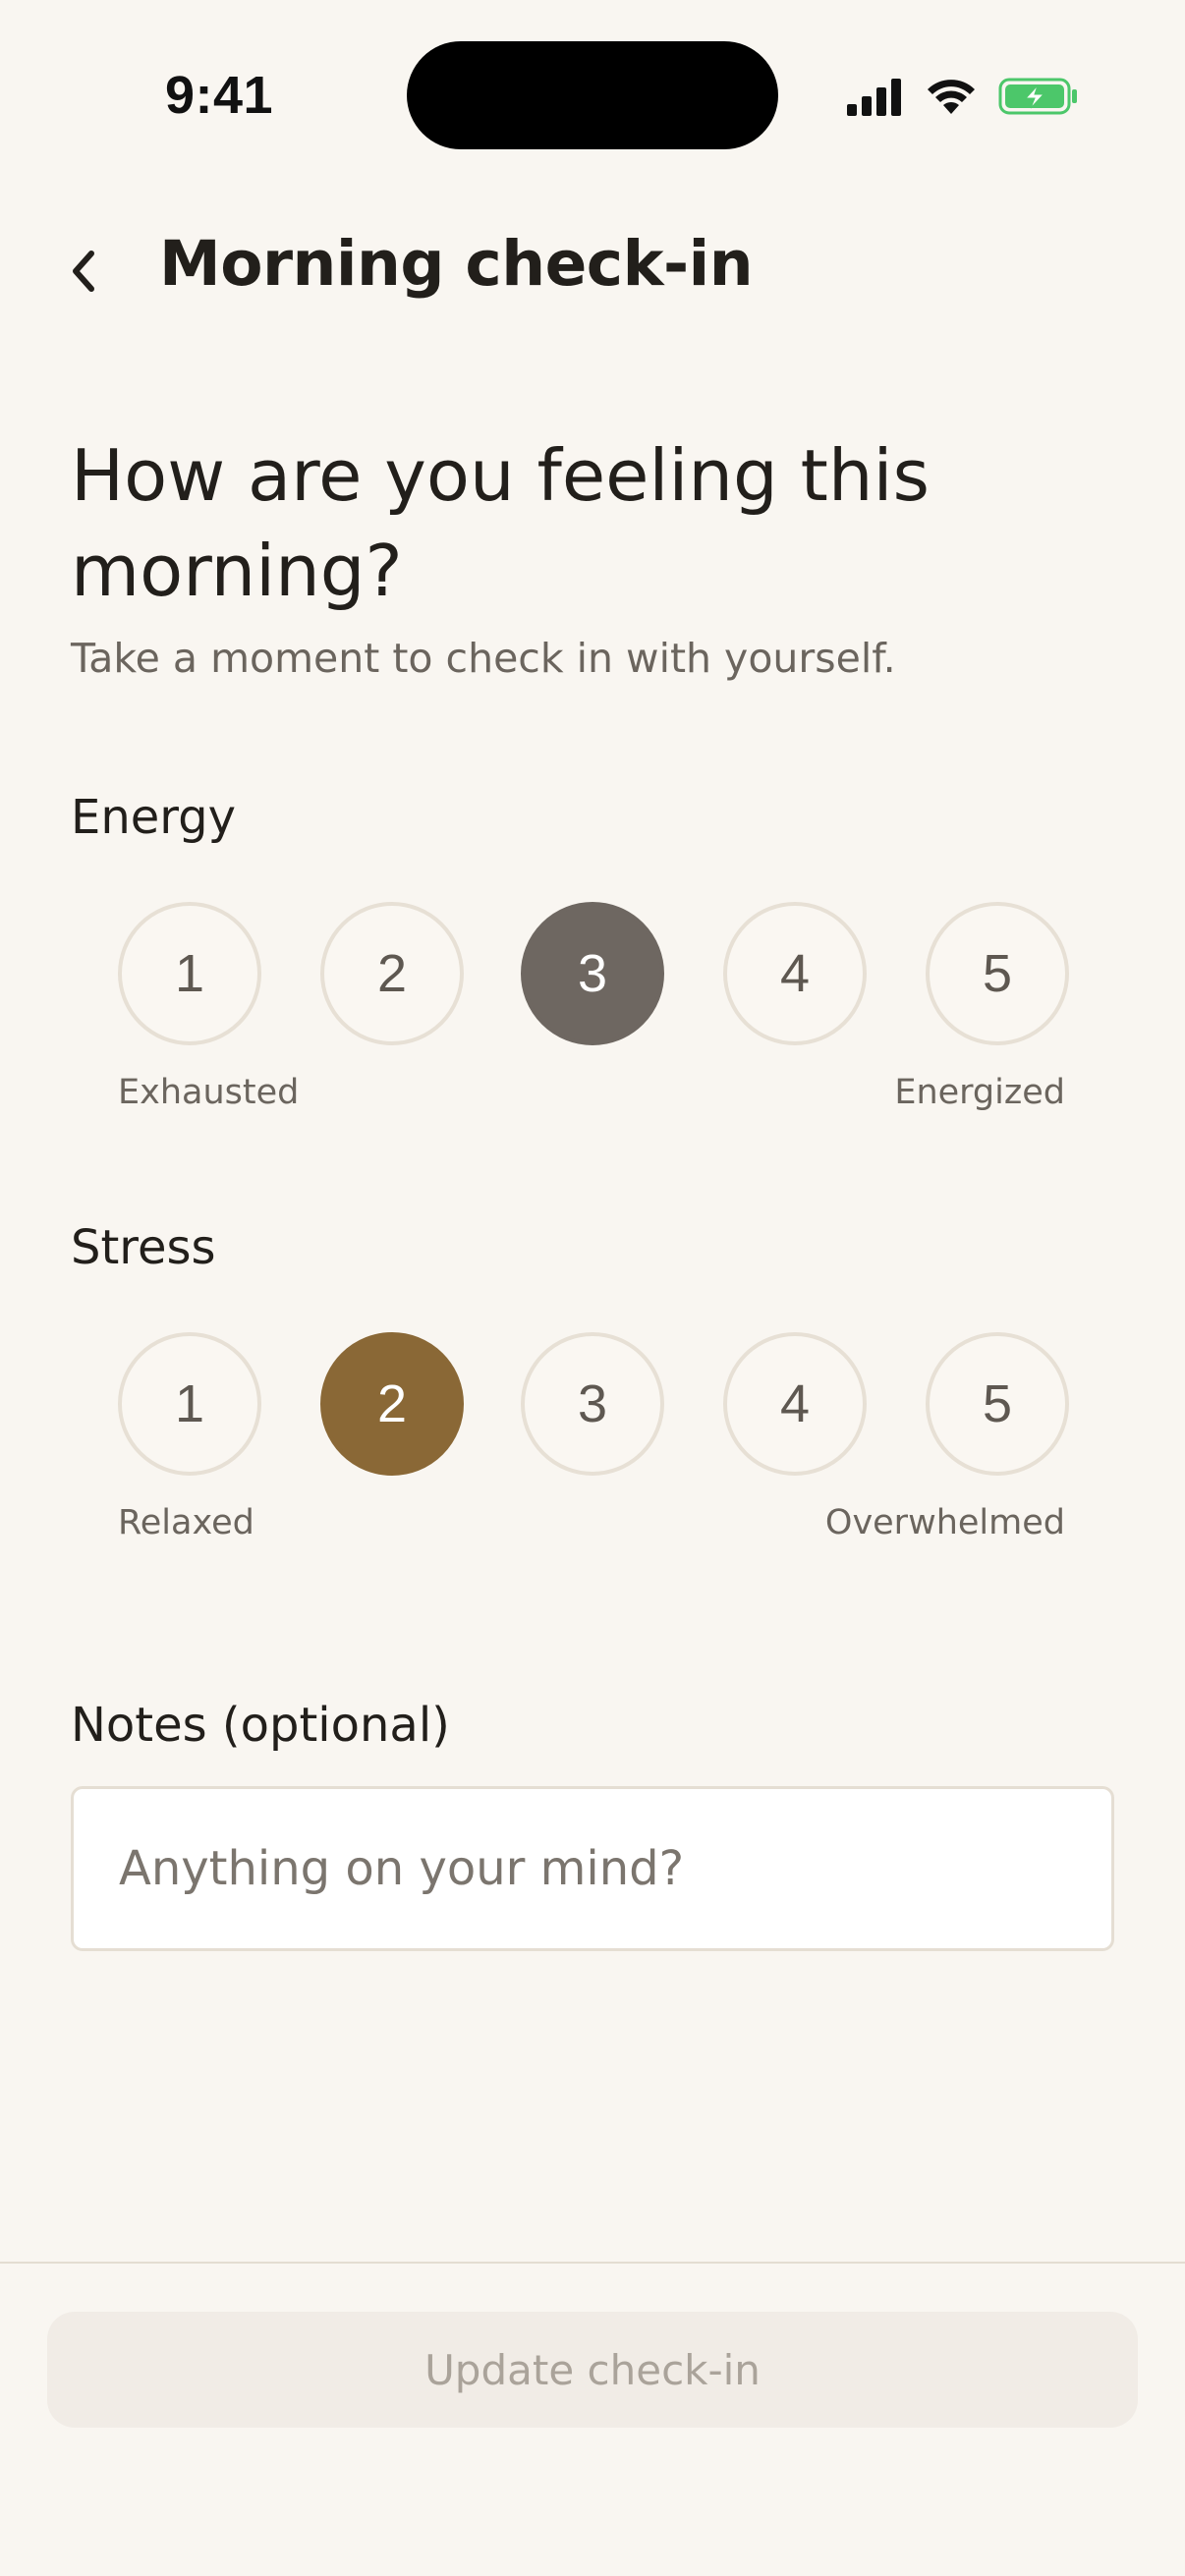 This screenshot has width=1185, height=2576. Describe the element at coordinates (144, 1247) in the screenshot. I see `stress-label: Stress` at that location.